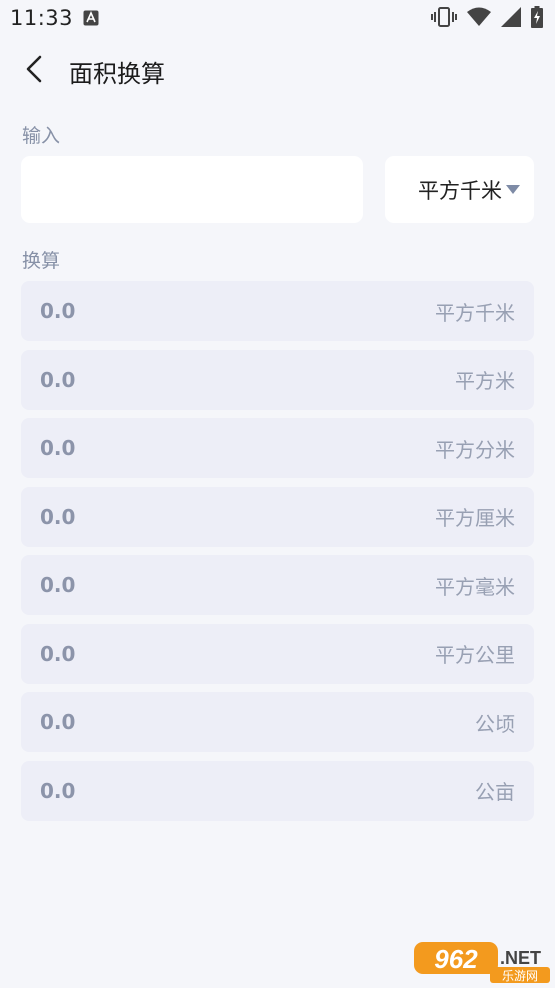 The height and width of the screenshot is (988, 555). Describe the element at coordinates (520, 976) in the screenshot. I see `watermark-caption: 乐游网` at that location.